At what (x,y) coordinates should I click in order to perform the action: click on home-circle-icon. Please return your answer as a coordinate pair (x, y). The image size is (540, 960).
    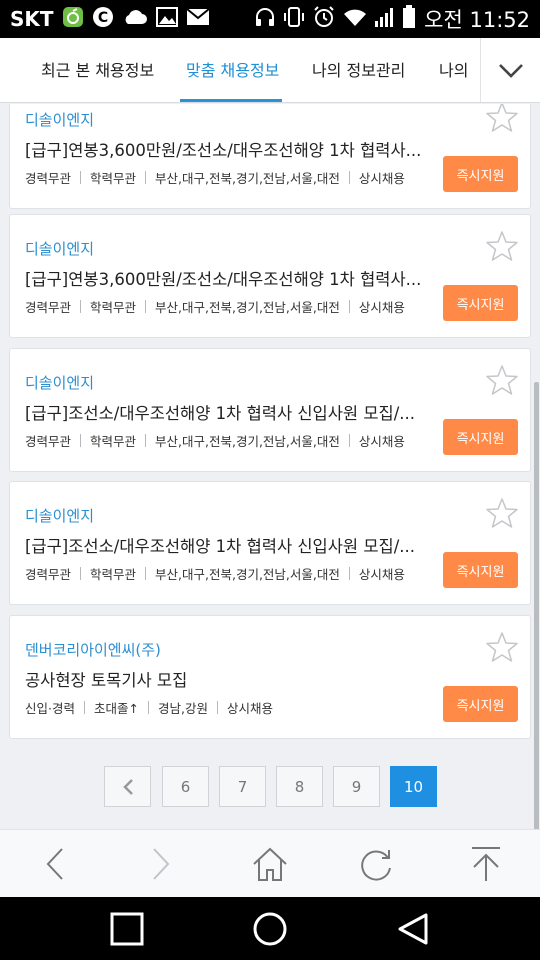
    Looking at the image, I should click on (270, 928).